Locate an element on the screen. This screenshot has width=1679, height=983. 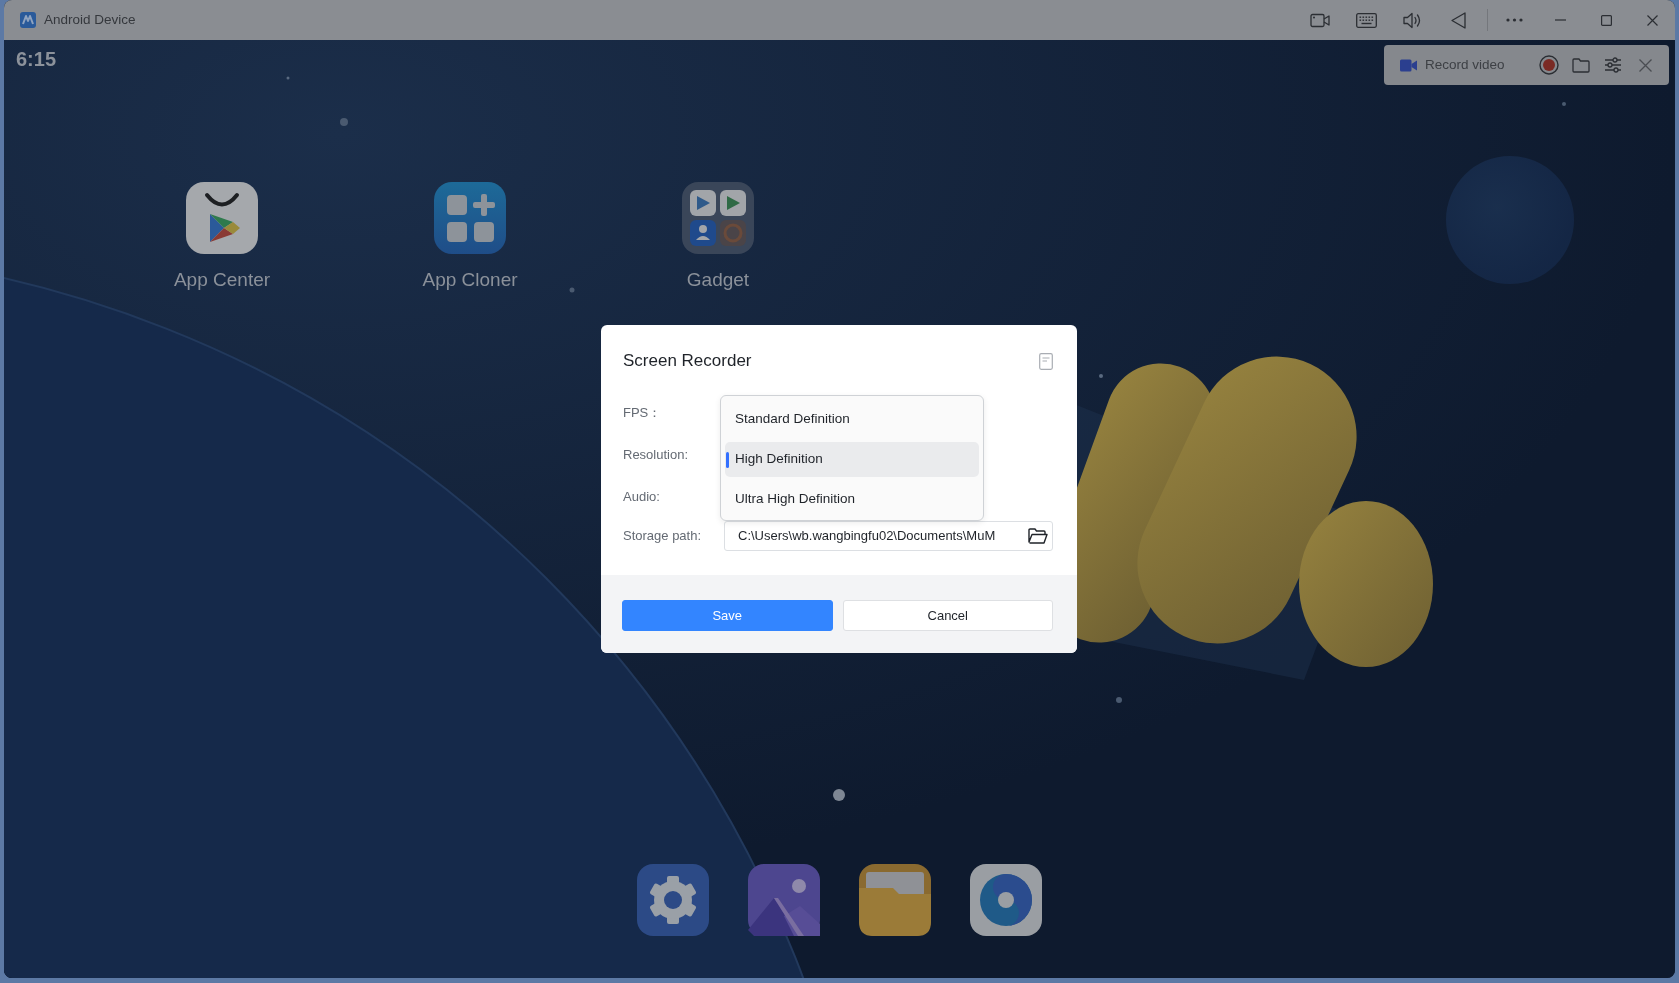
app-label: Gadget is located at coordinates (718, 280).